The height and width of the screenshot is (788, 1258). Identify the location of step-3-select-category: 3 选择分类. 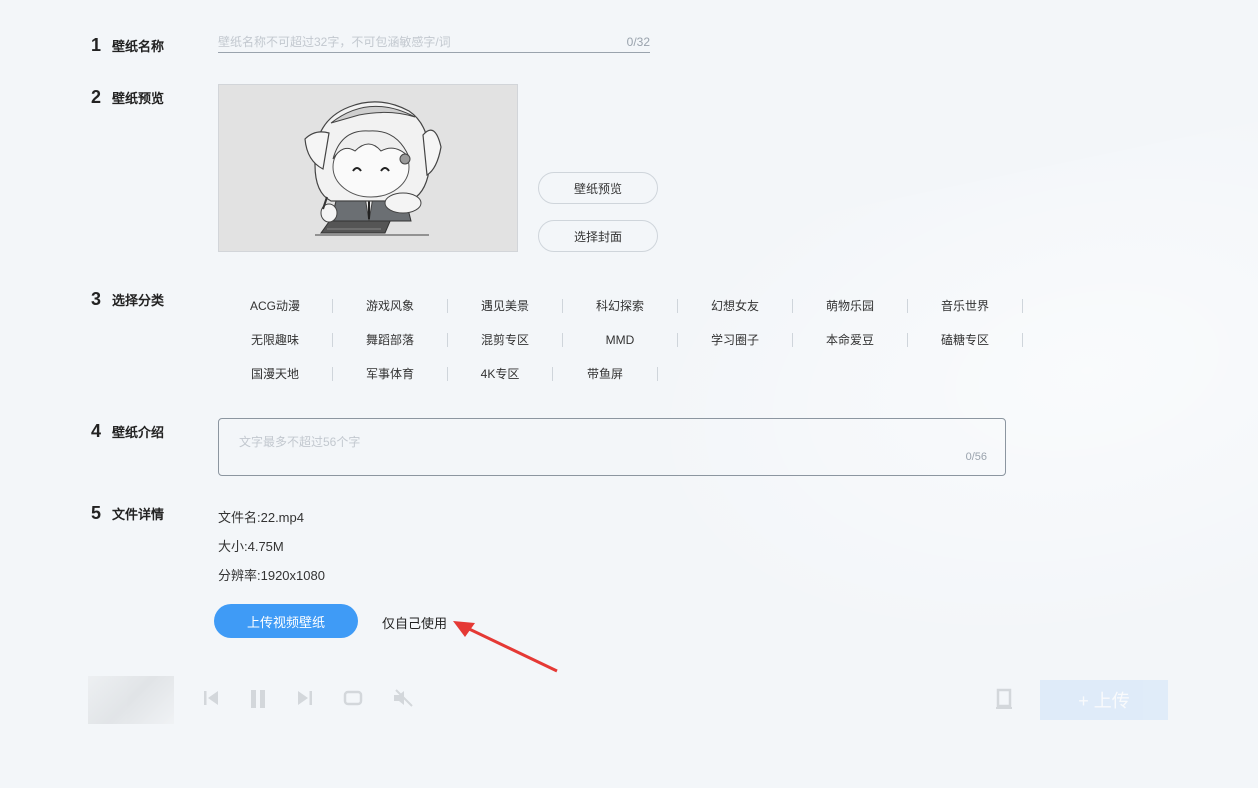
(127, 299).